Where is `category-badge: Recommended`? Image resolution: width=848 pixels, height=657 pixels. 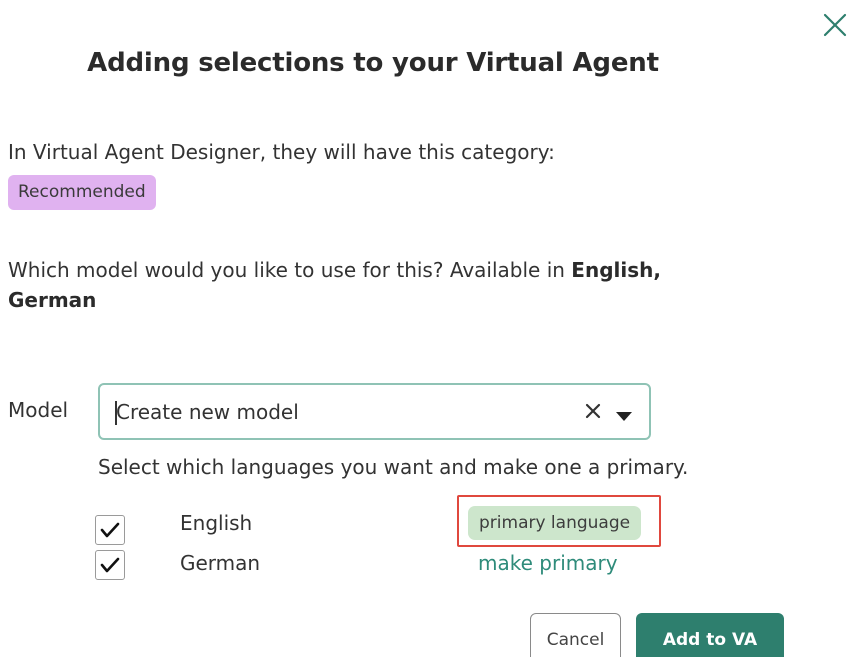
category-badge: Recommended is located at coordinates (82, 192).